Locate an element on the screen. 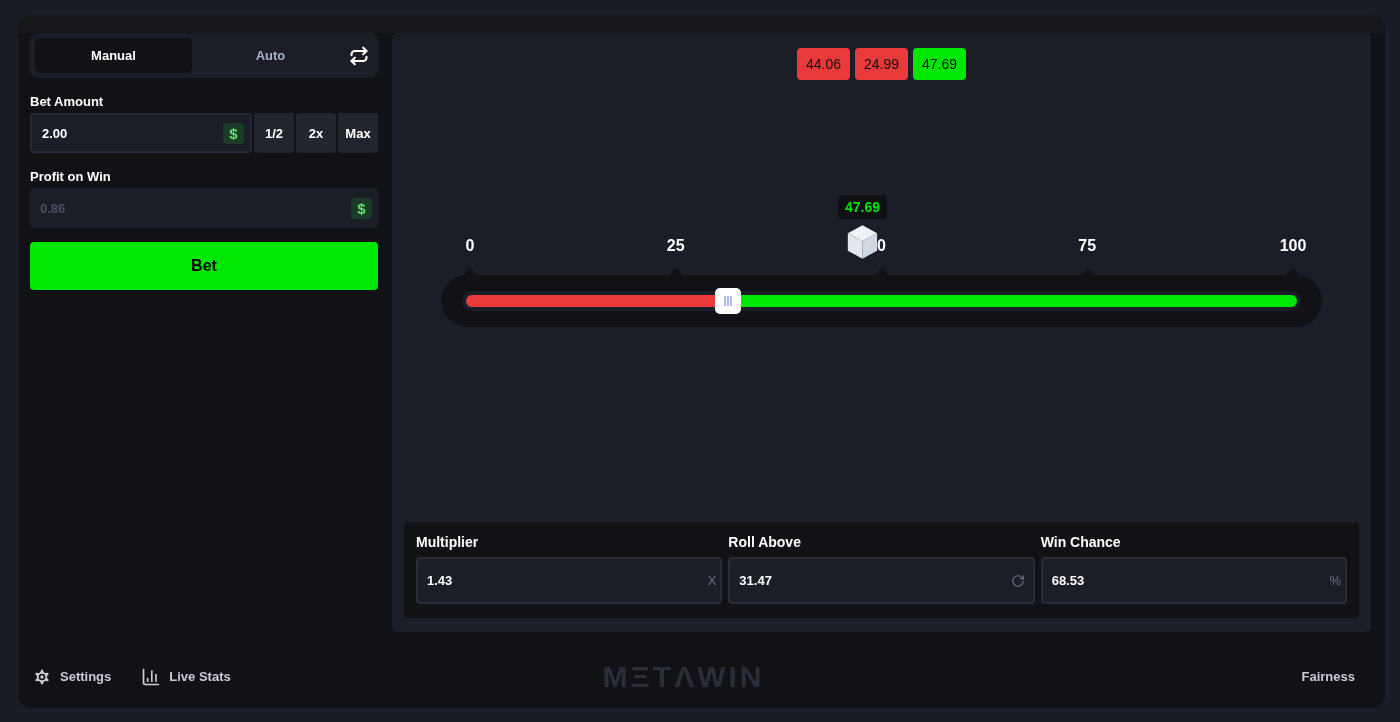  repeat-icon is located at coordinates (359, 55).